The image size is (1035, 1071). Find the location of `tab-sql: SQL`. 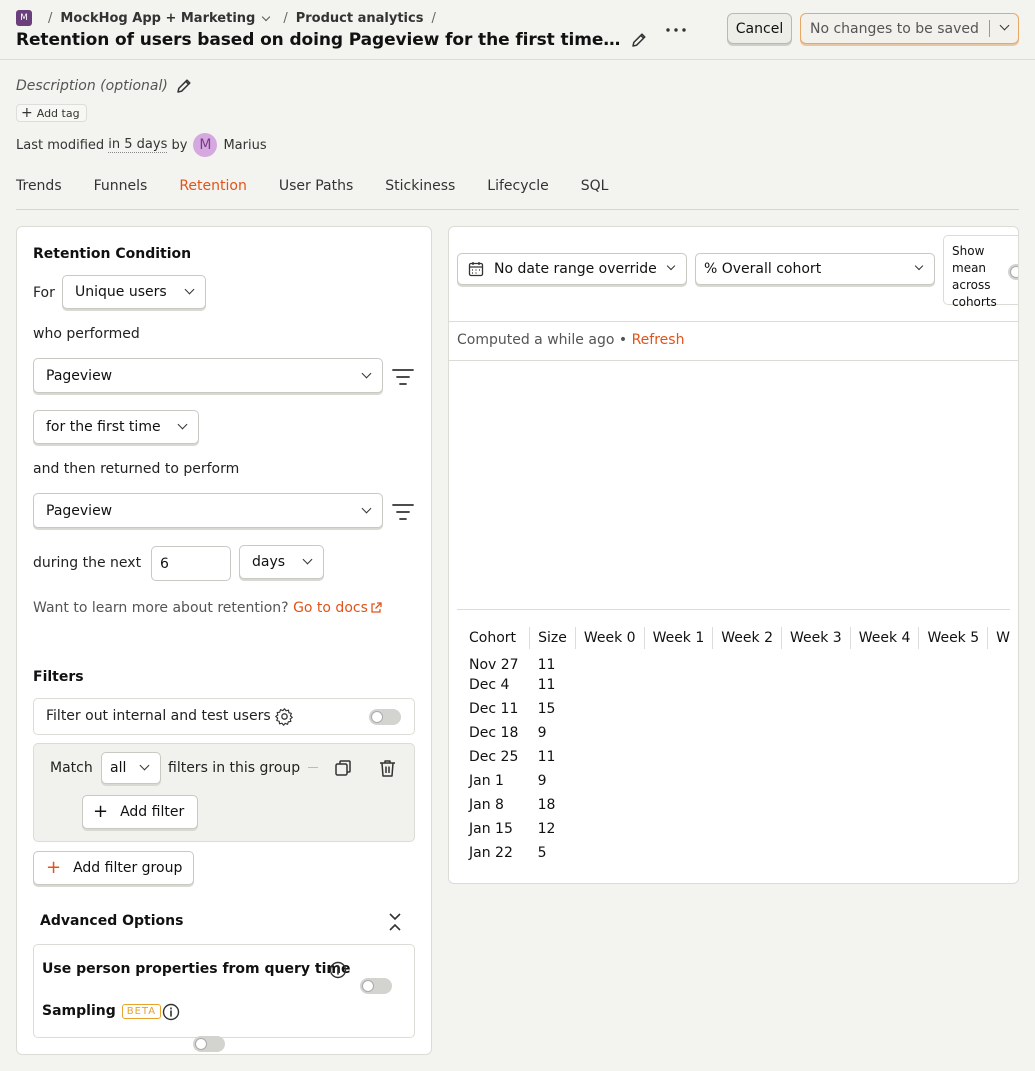

tab-sql: SQL is located at coordinates (595, 186).